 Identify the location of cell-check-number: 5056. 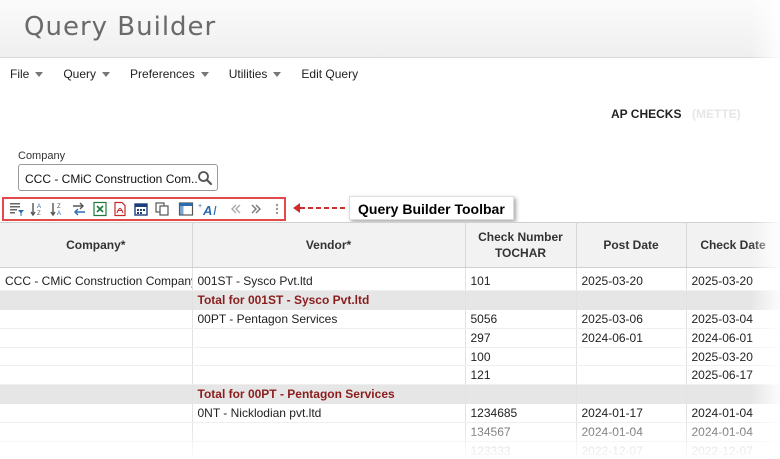
(521, 319).